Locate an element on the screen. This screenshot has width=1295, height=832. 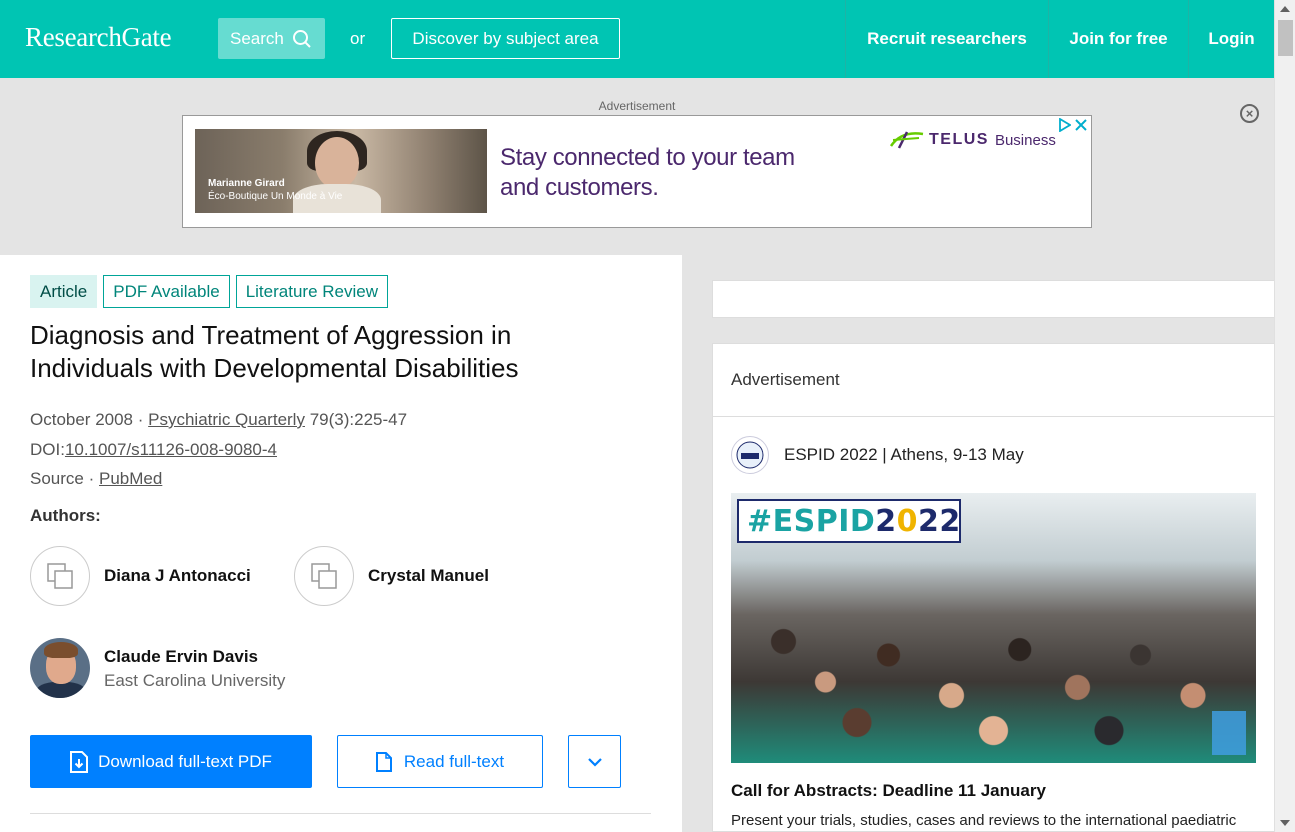
chevron-down-icon is located at coordinates (594, 762).